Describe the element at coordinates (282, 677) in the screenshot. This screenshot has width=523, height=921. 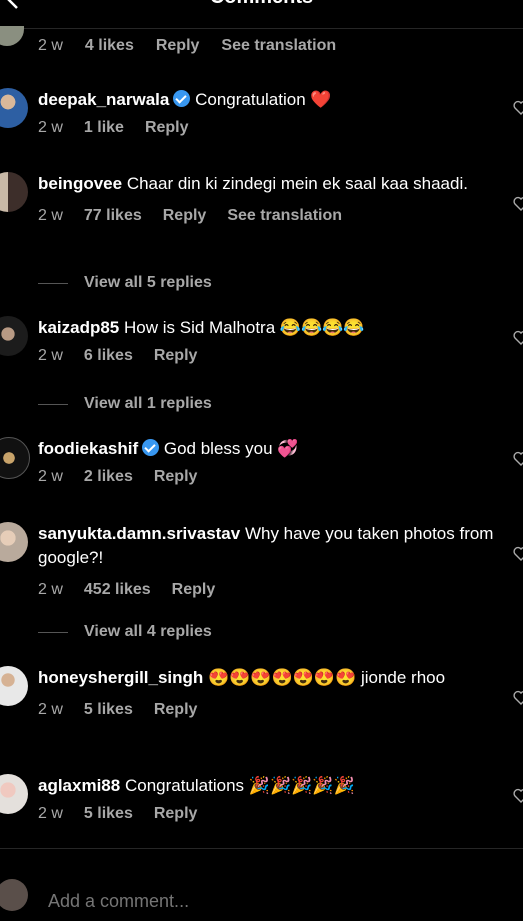
I see `comment-emoji: 😍😍😍😍😍😍😍` at that location.